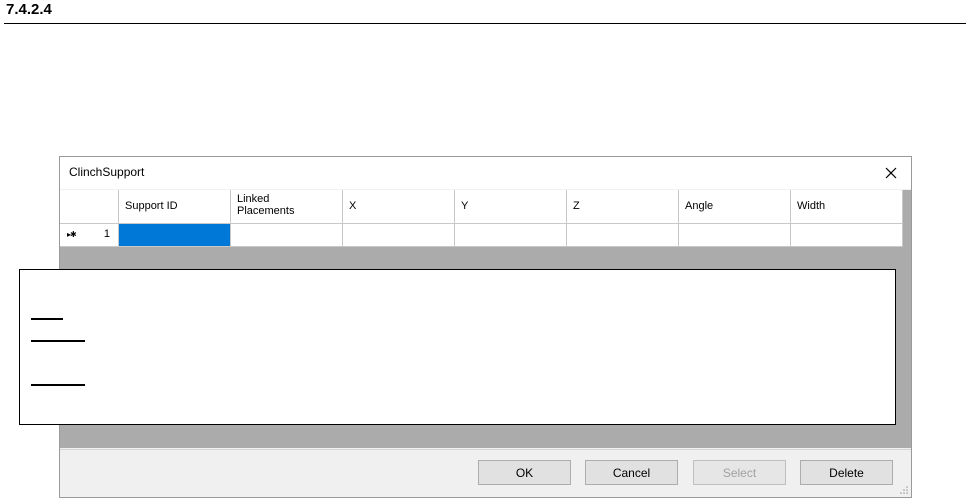 Image resolution: width=970 pixels, height=499 pixels. Describe the element at coordinates (89, 207) in the screenshot. I see `row-header-corner` at that location.